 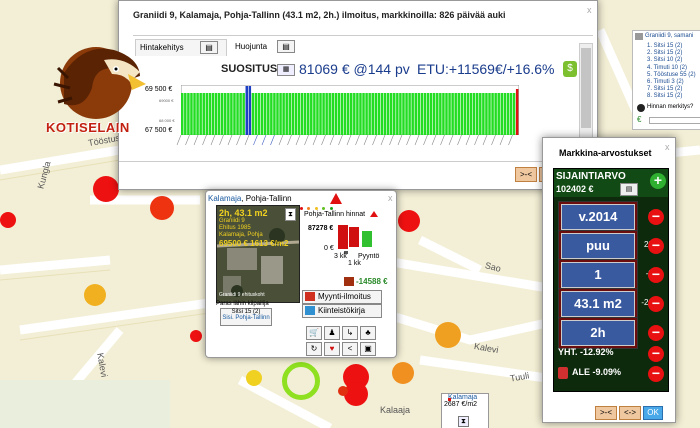 What do you see at coordinates (563, 373) in the screenshot?
I see `sale-icon` at bounding box center [563, 373].